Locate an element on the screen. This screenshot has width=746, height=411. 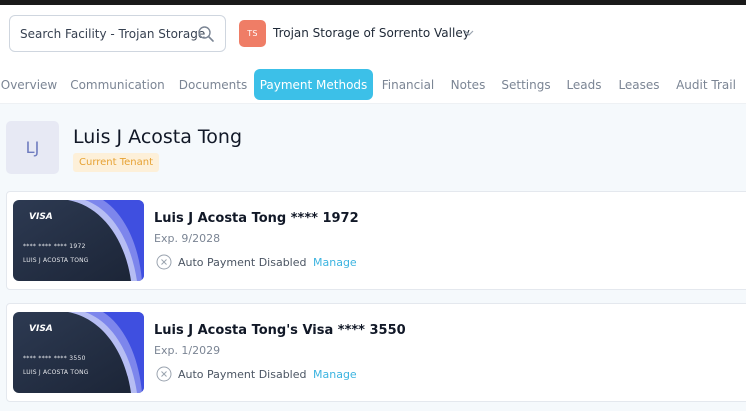
chevron-down-icon is located at coordinates (469, 33).